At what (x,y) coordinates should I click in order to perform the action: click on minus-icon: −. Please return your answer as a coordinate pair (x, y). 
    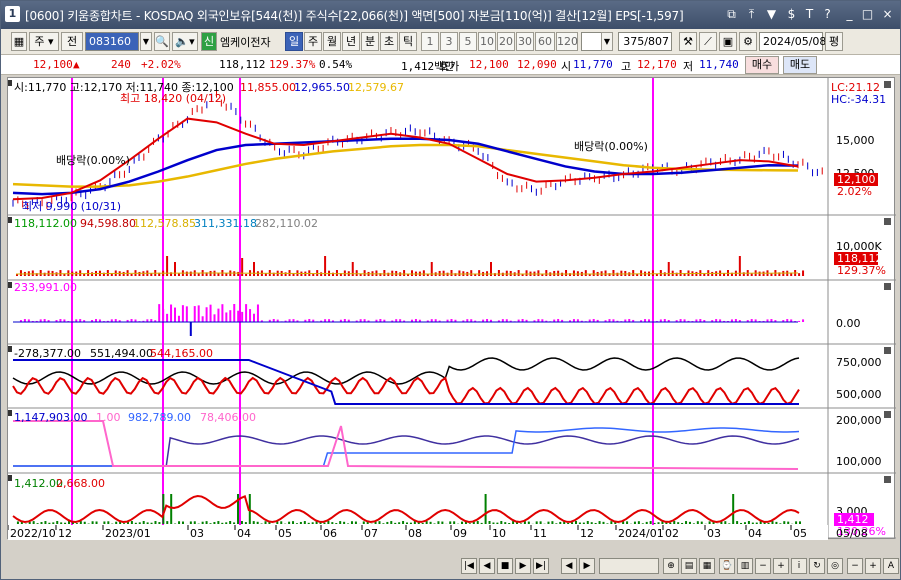
    Looking at the image, I should click on (855, 566).